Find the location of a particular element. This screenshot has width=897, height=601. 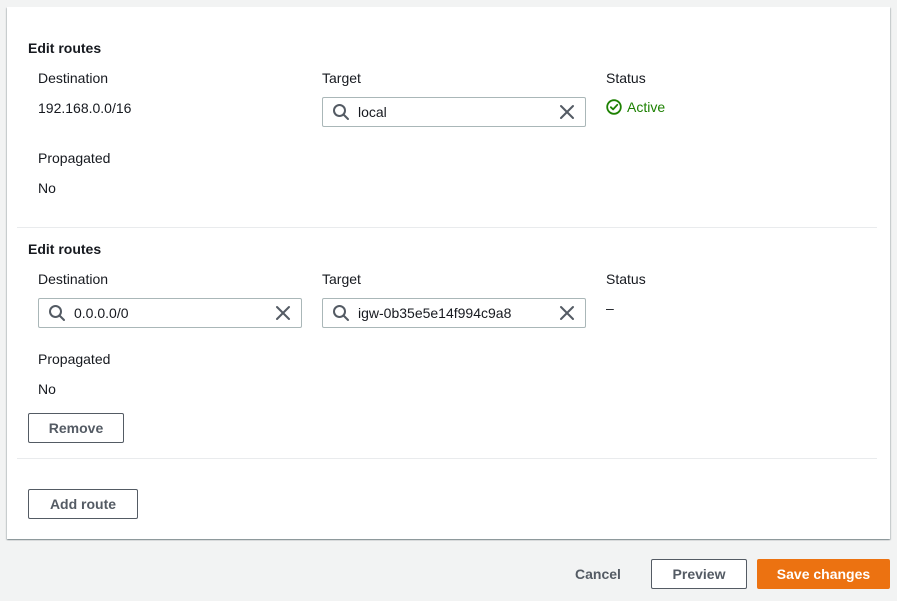

route-2-target-field: igw-0b35e5e14f994c9a8 is located at coordinates (454, 313).